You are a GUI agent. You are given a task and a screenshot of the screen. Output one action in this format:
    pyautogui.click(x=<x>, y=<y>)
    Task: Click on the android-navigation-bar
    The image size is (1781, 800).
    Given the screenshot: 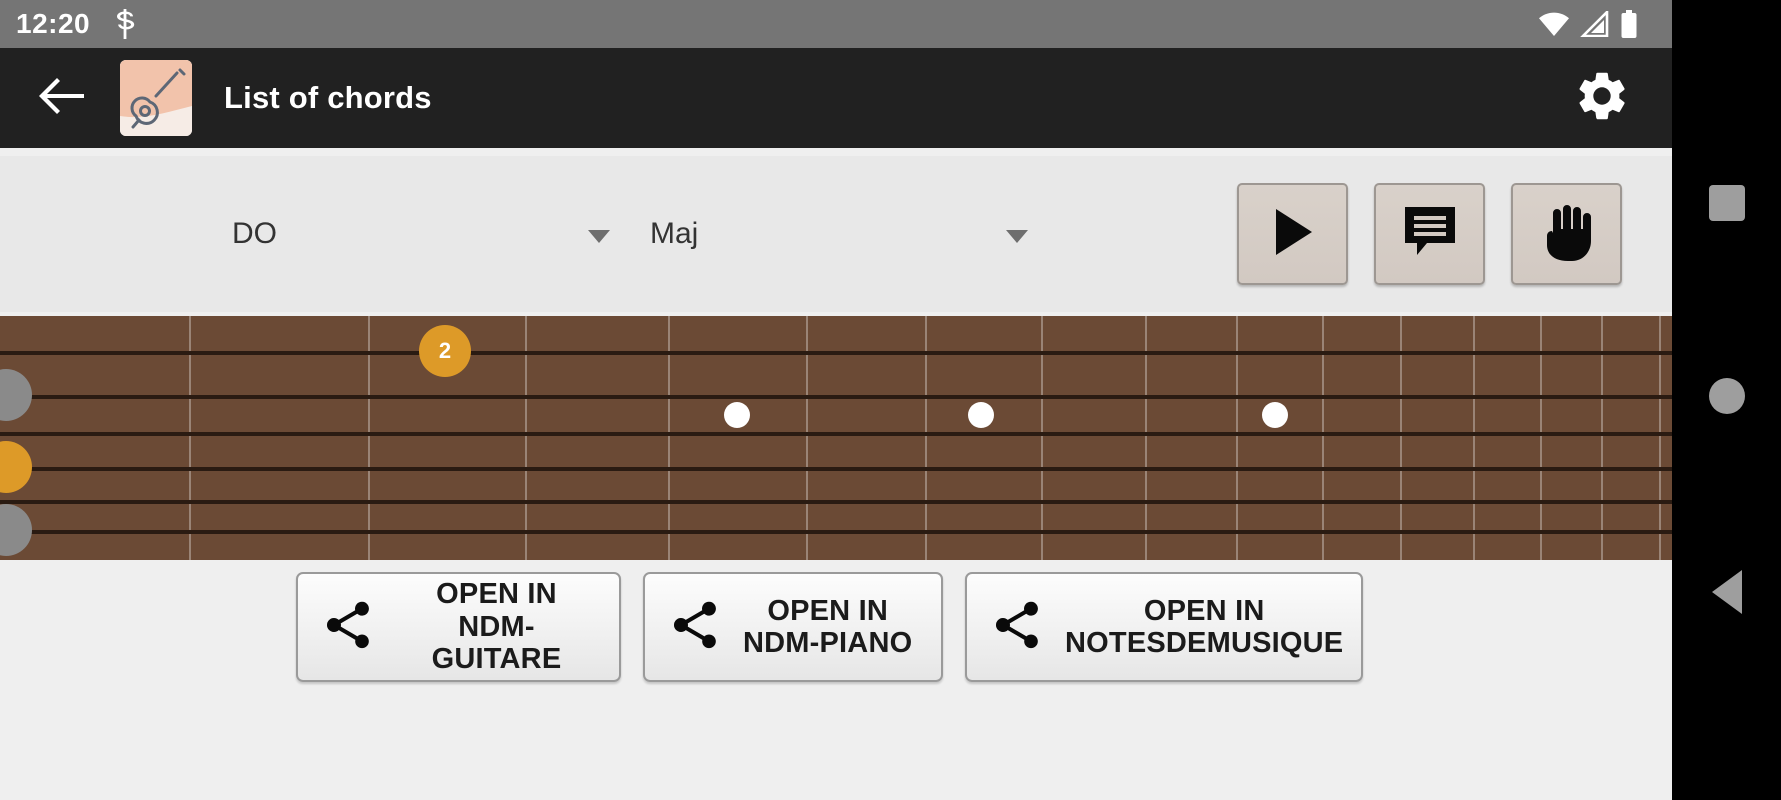 What is the action you would take?
    pyautogui.click(x=1726, y=400)
    